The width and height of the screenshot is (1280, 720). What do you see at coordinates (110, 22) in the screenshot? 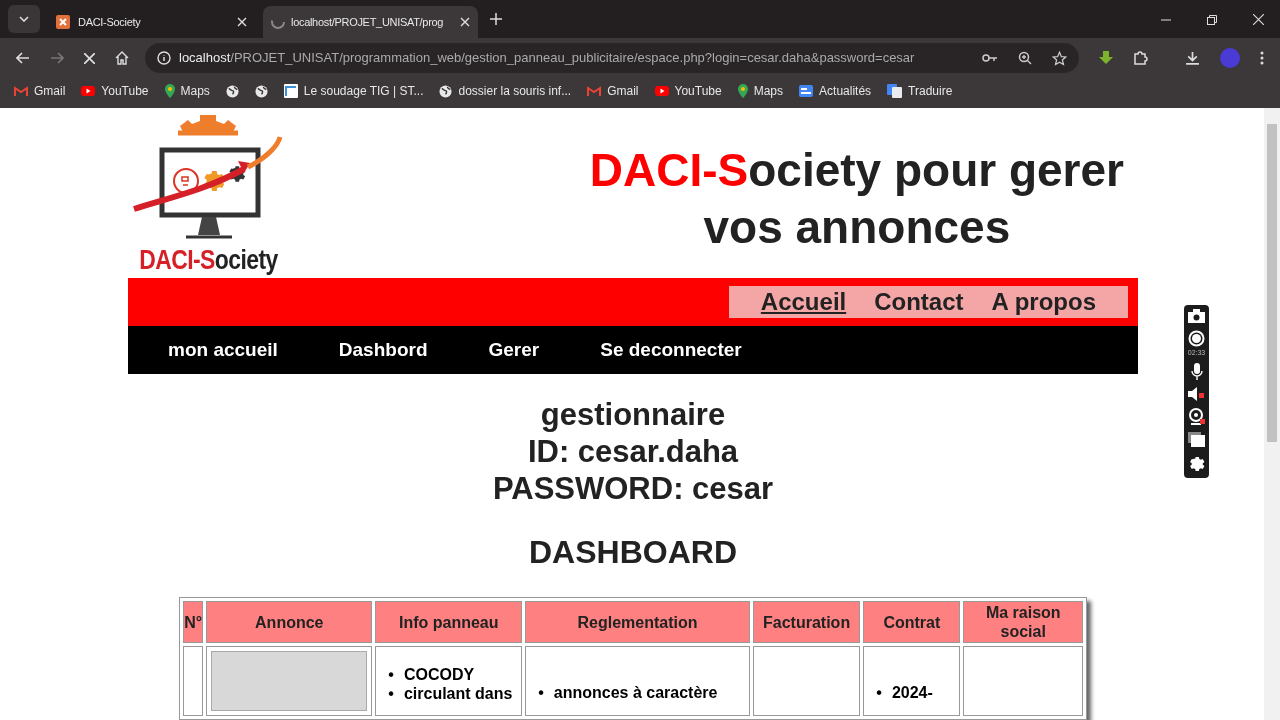
I see `tab-title: DACI-Society` at bounding box center [110, 22].